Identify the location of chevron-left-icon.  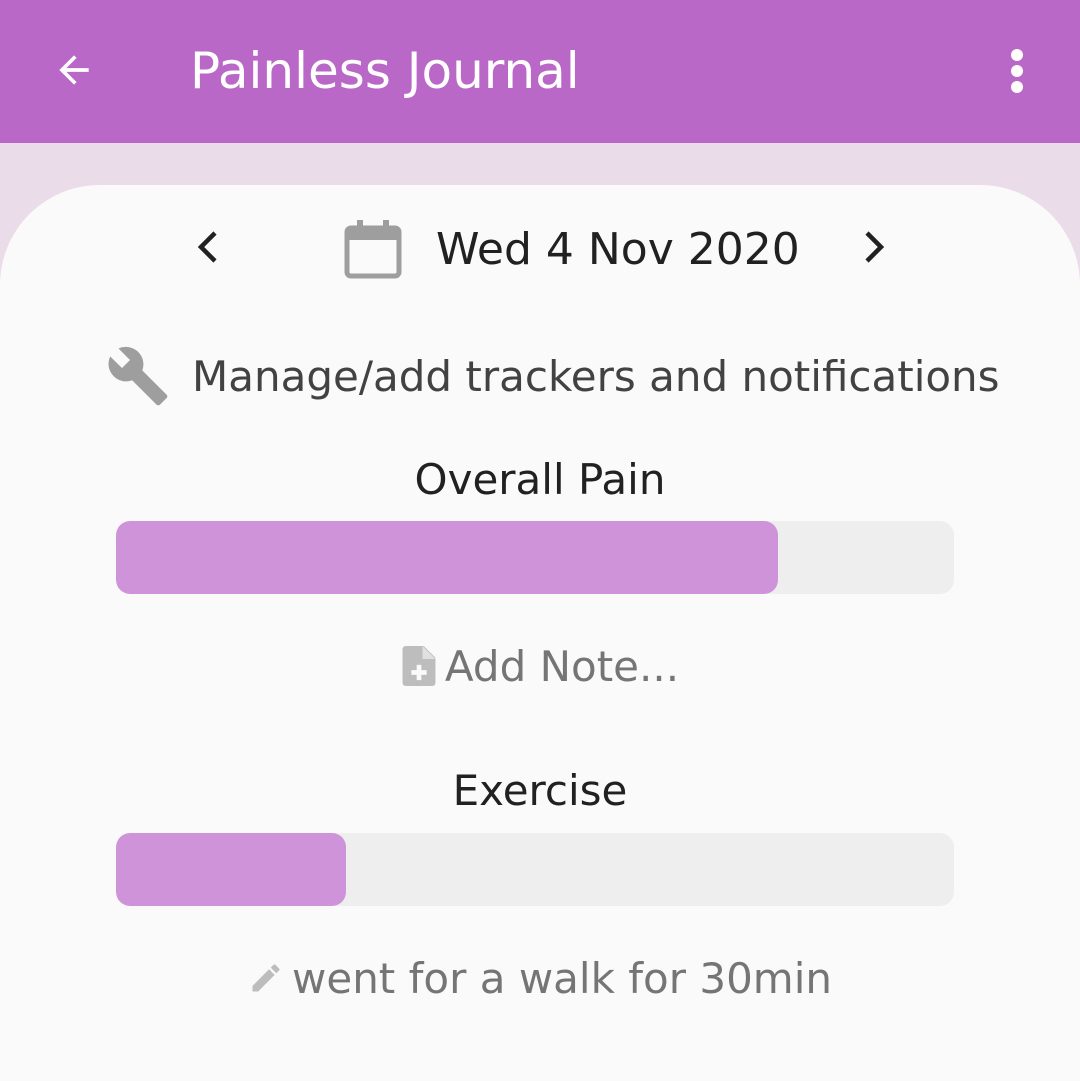
(207, 247).